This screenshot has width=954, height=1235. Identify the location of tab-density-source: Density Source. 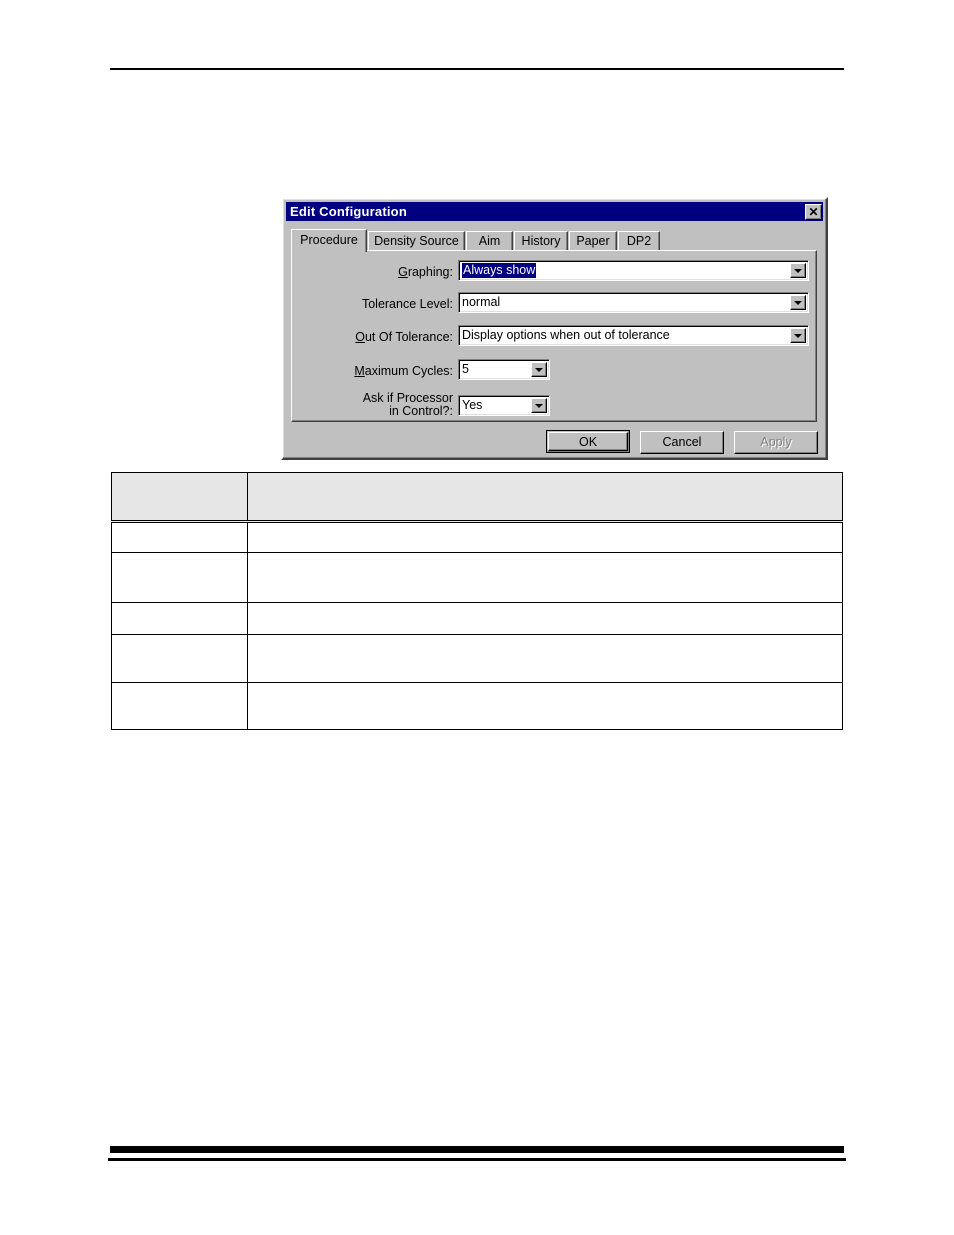
(416, 241).